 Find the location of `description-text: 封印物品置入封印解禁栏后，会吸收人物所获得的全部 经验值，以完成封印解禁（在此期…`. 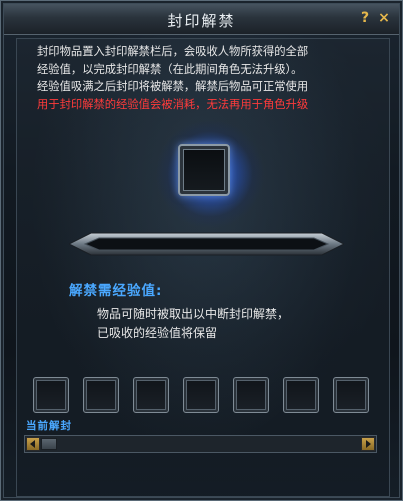

description-text: 封印物品置入封印解禁栏后，会吸收人物所获得的全部 经验值，以完成封印解禁（在此期… is located at coordinates (207, 78).